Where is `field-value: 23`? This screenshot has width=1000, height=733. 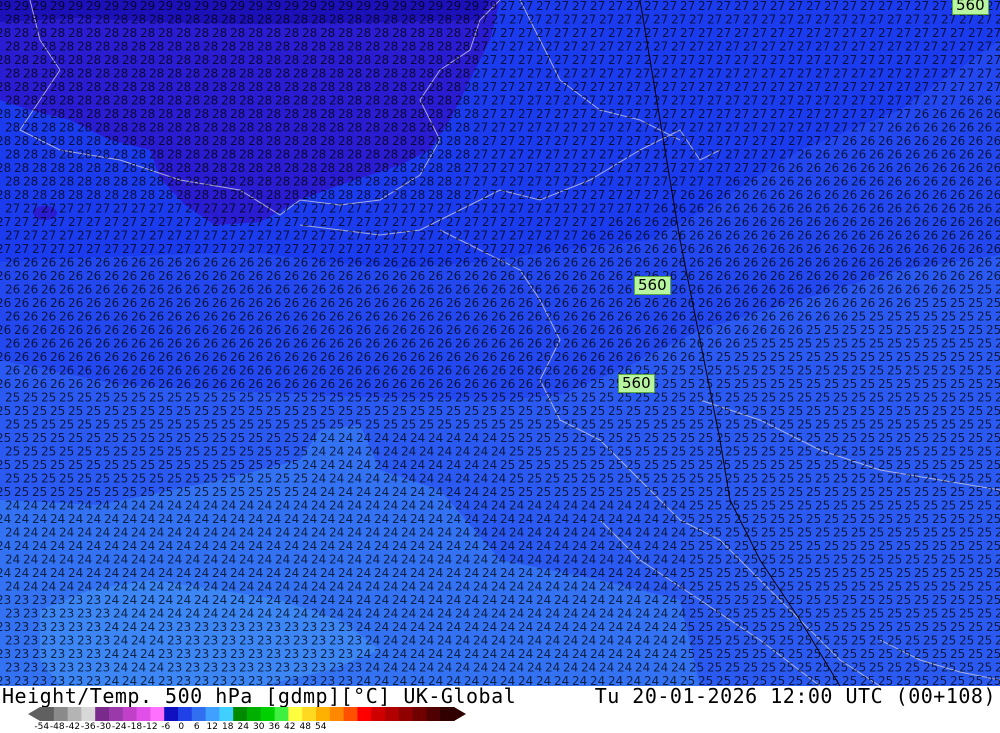 field-value: 23 is located at coordinates (48, 614).